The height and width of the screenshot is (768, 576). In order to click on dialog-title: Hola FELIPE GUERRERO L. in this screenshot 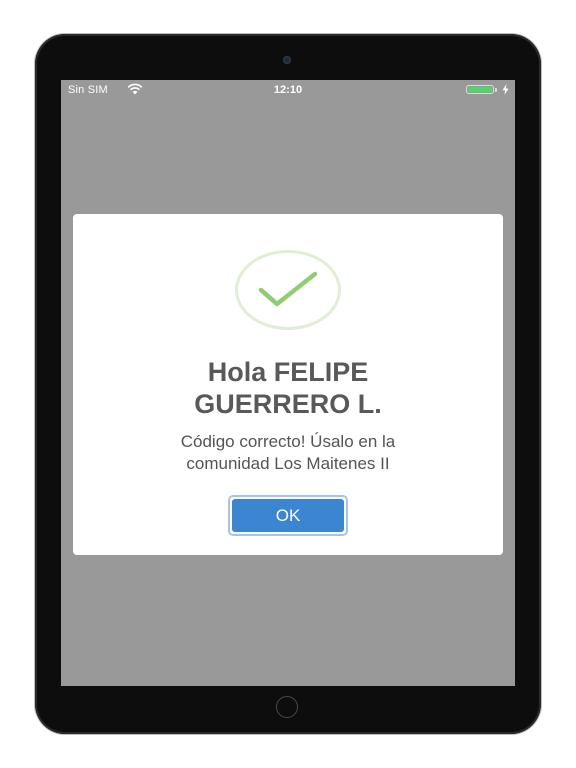, I will do `click(288, 388)`.